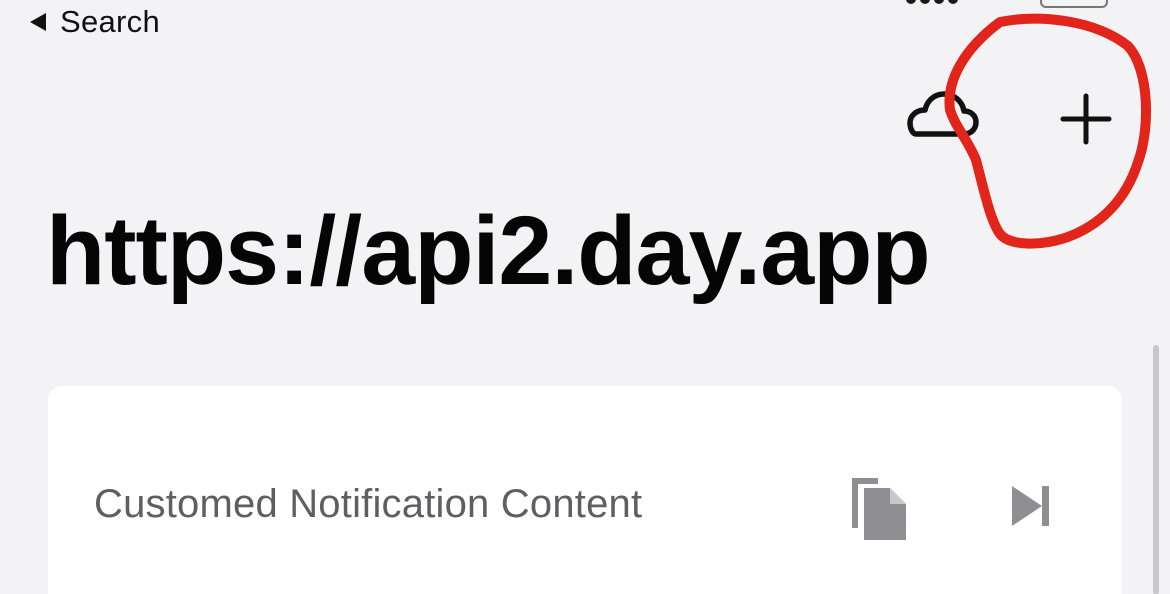 Image resolution: width=1170 pixels, height=594 pixels. I want to click on scroll-indicator, so click(1156, 469).